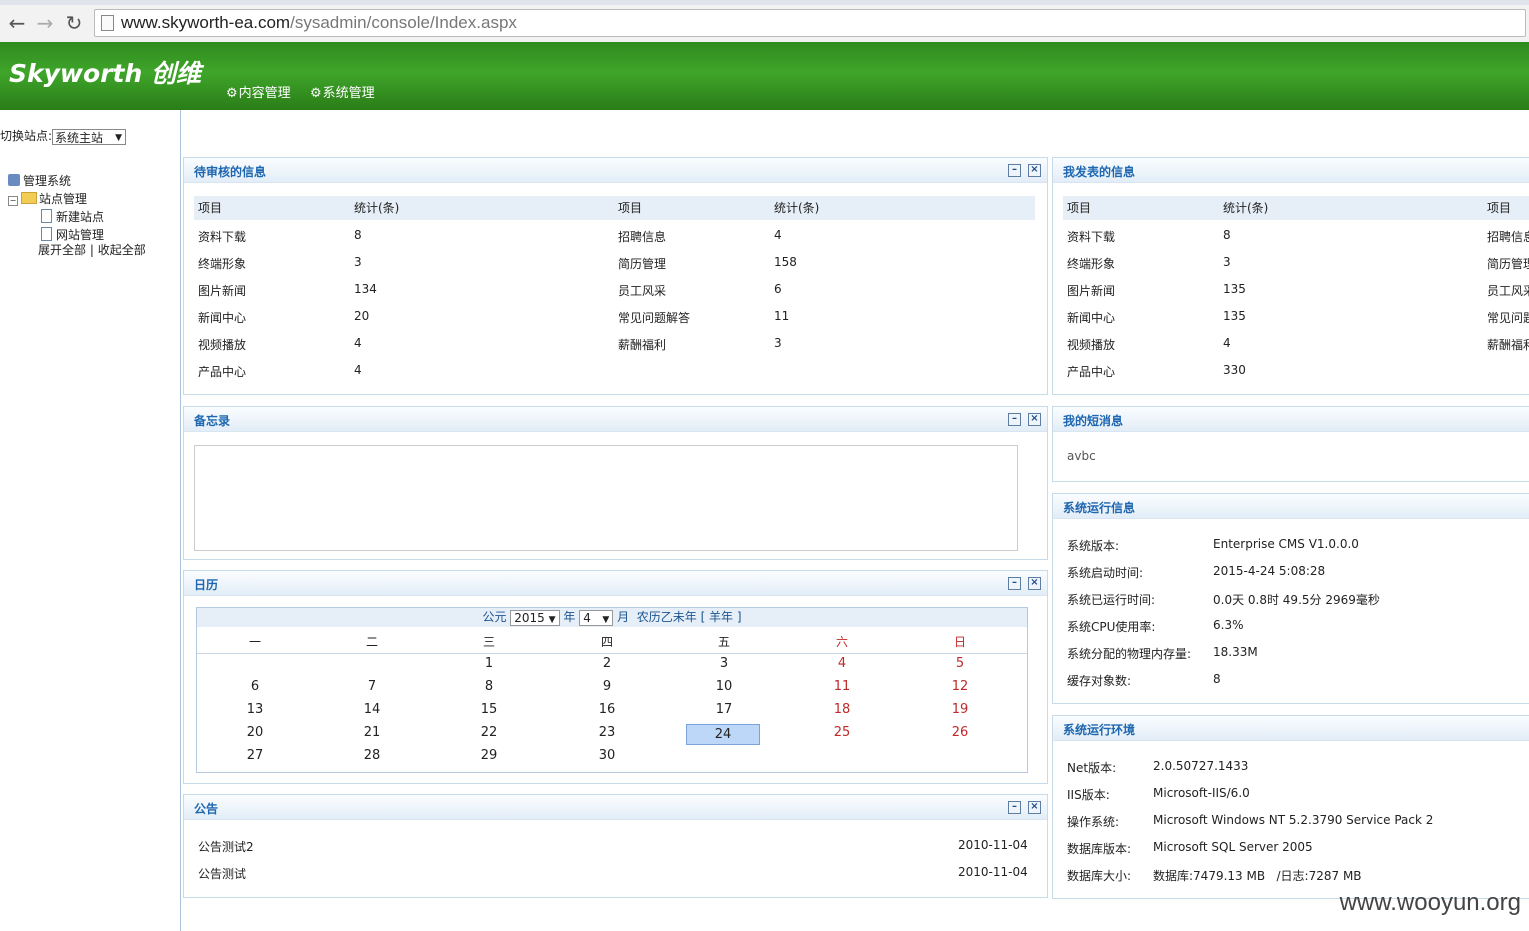 Image resolution: width=1529 pixels, height=931 pixels. Describe the element at coordinates (824, 208) in the screenshot. I see `table-header: 项目 统计(条)` at that location.